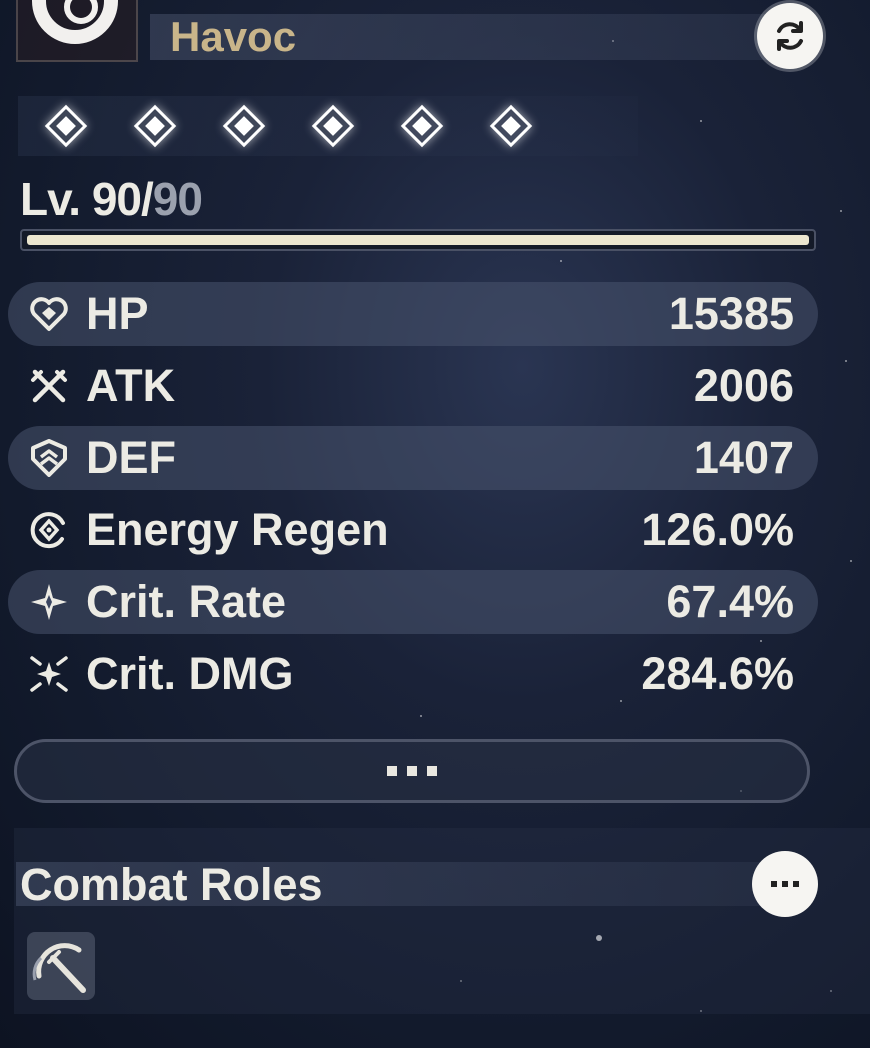 The image size is (870, 1048). I want to click on level-display: Lv. 90/90, so click(111, 199).